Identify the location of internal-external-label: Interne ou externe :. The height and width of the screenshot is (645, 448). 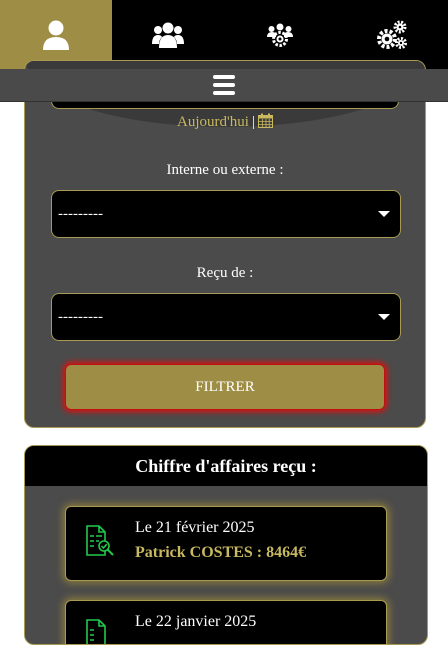
(225, 170).